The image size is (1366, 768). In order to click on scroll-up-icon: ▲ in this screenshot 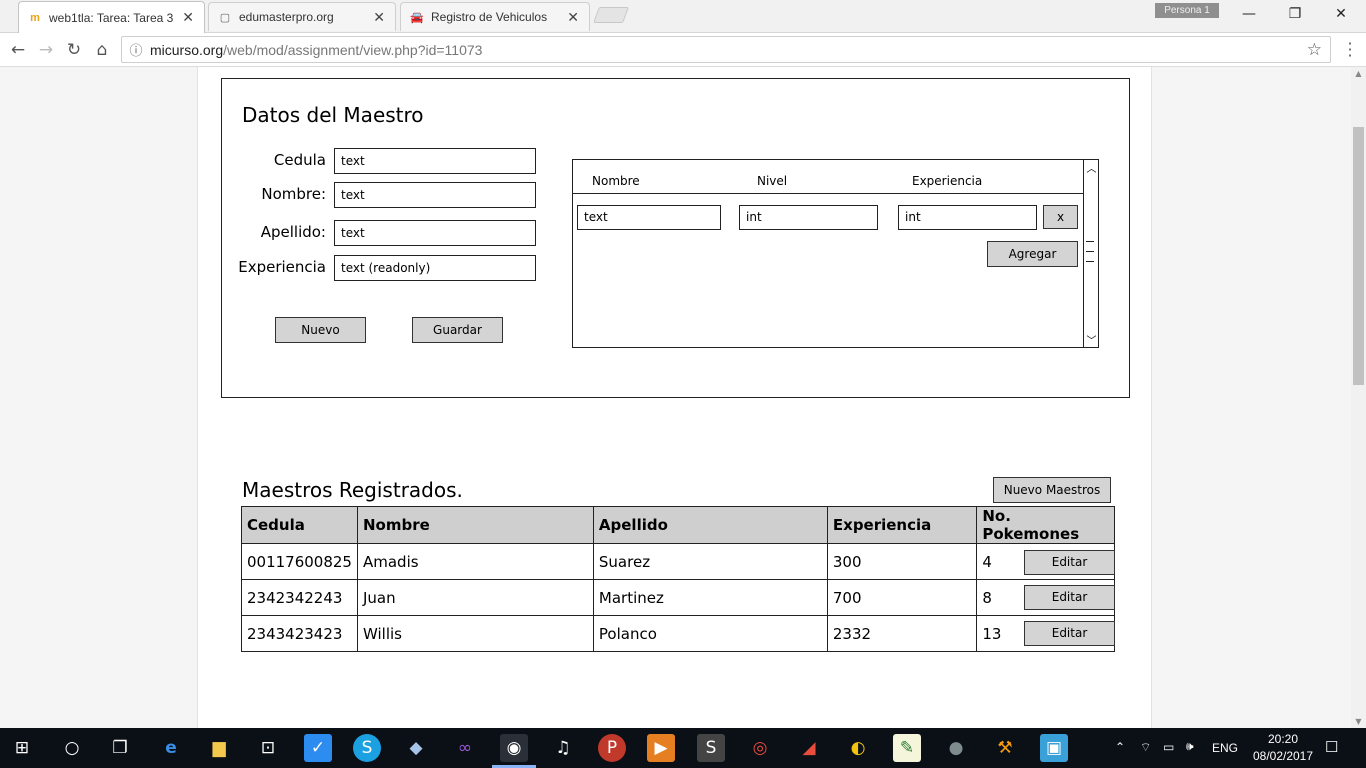, I will do `click(1358, 73)`.